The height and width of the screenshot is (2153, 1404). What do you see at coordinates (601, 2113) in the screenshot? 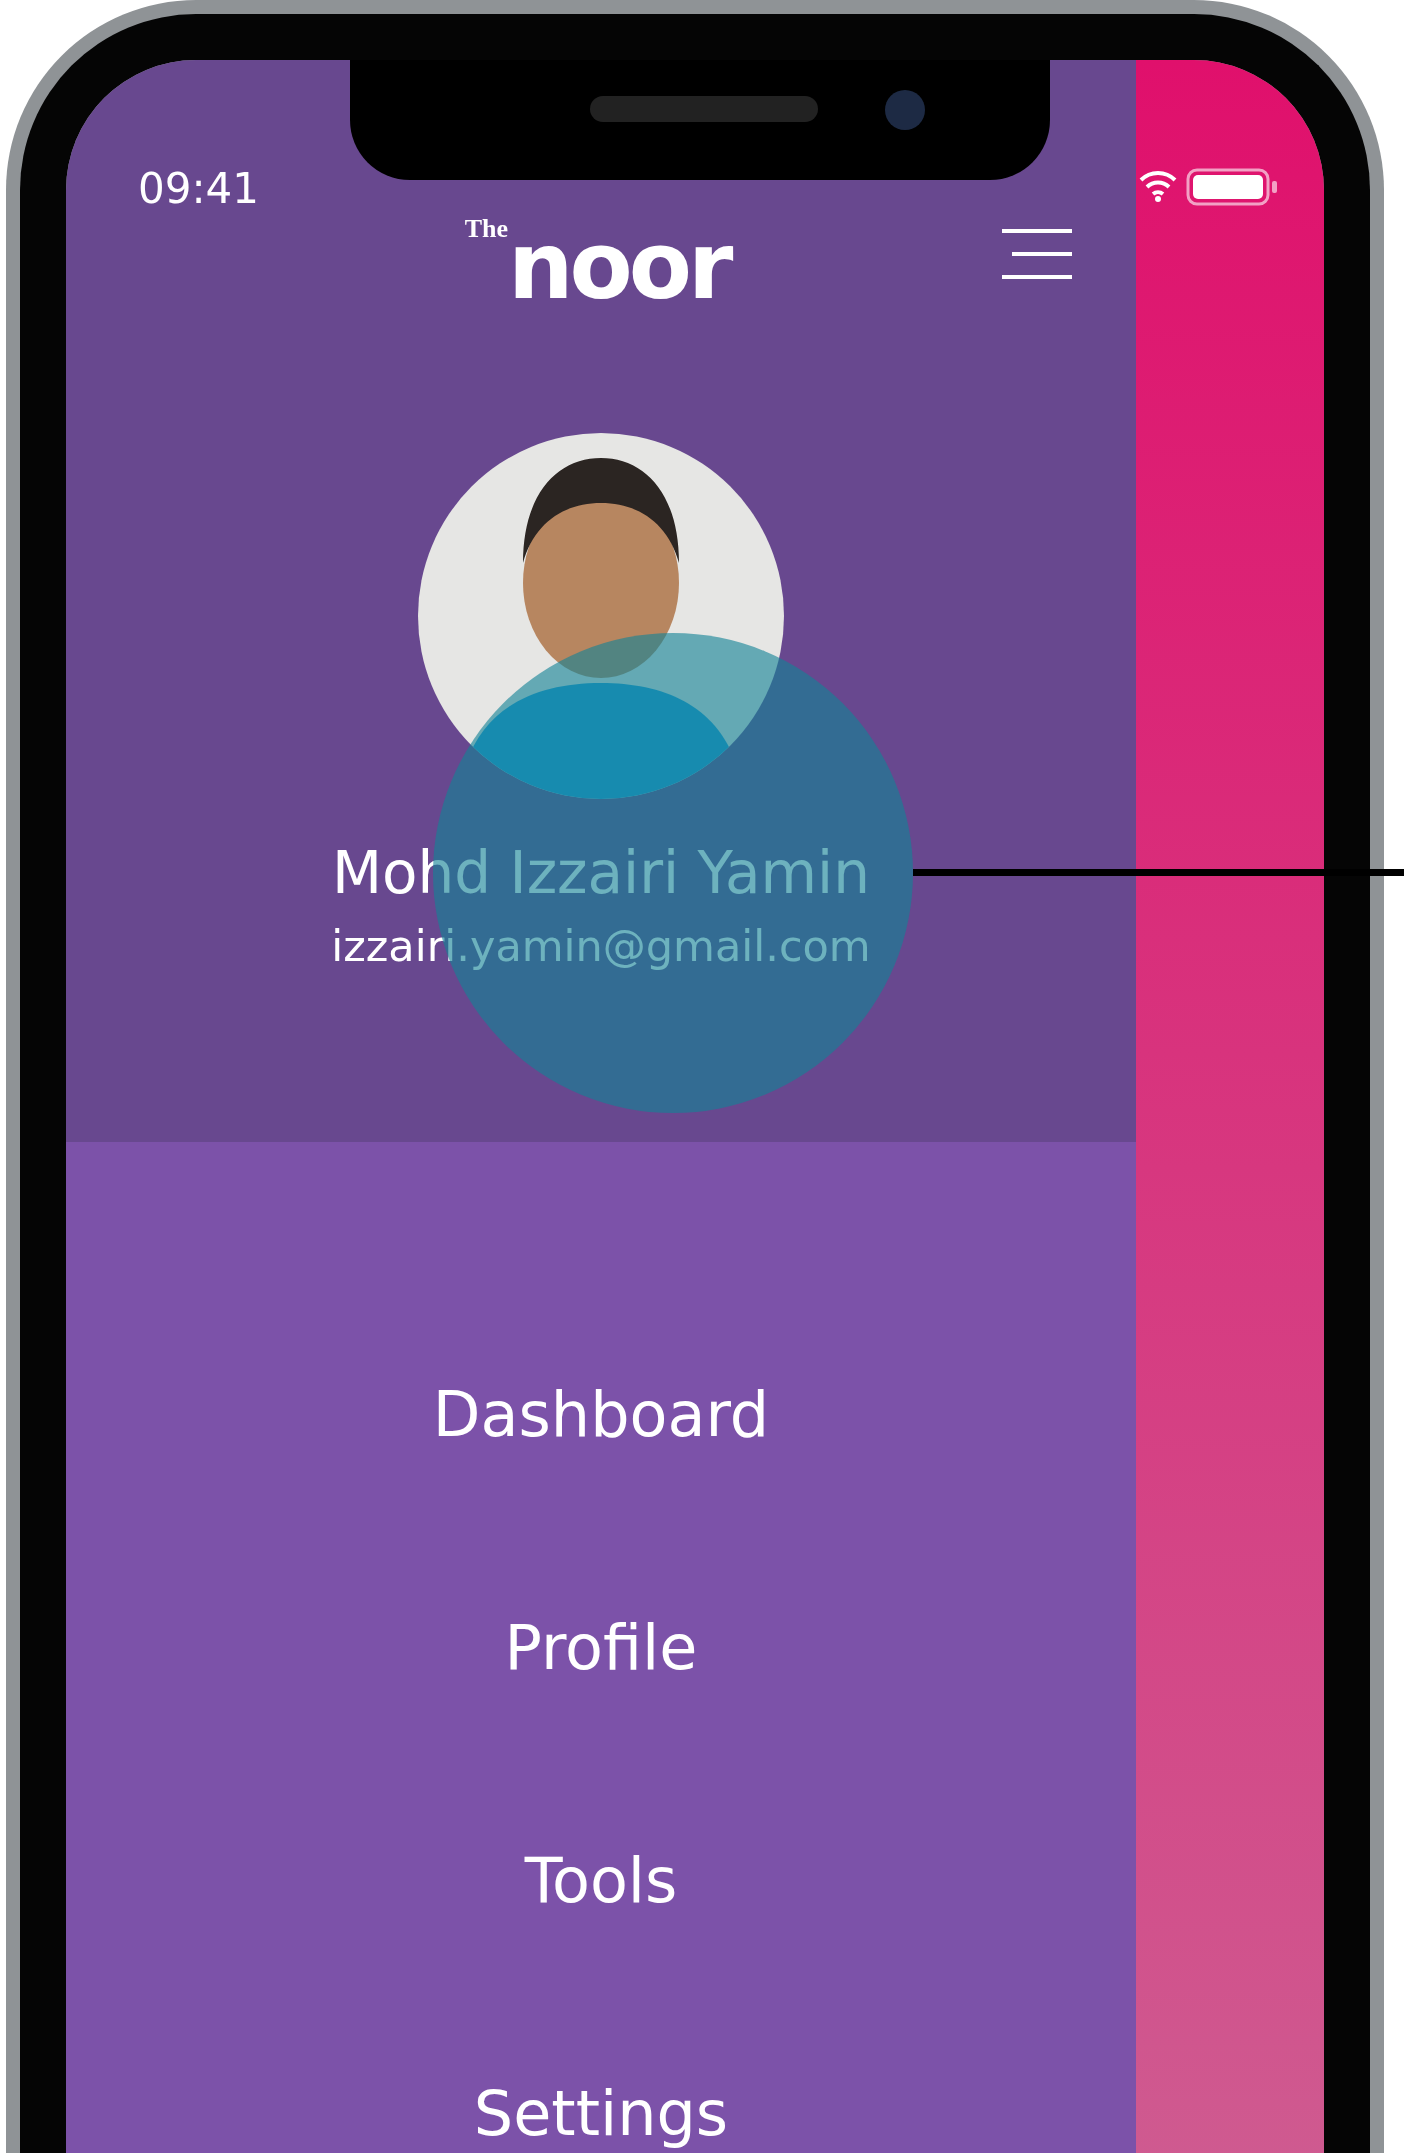
I see `menu-item: Settings` at bounding box center [601, 2113].